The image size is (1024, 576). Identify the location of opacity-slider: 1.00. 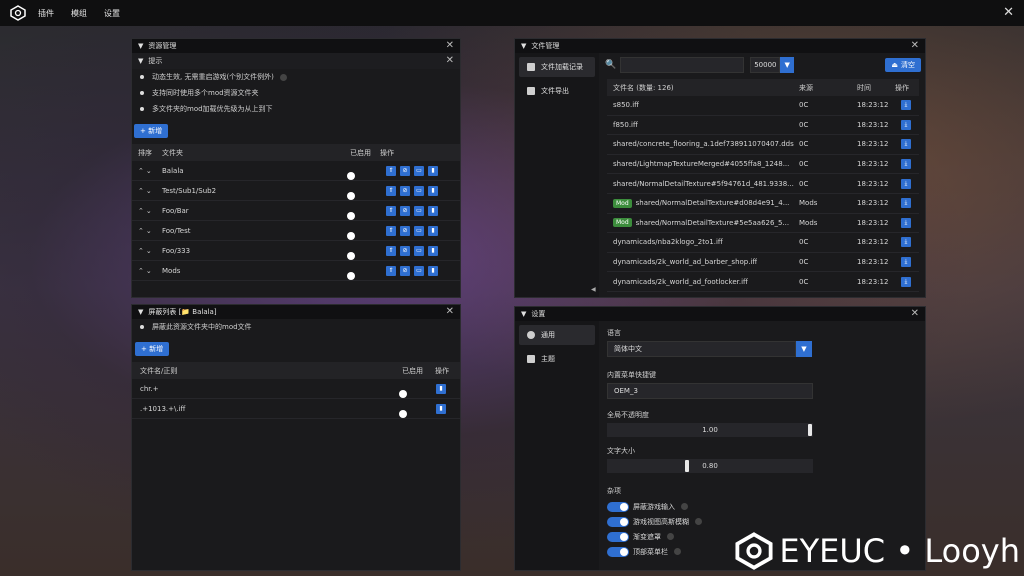
(710, 430).